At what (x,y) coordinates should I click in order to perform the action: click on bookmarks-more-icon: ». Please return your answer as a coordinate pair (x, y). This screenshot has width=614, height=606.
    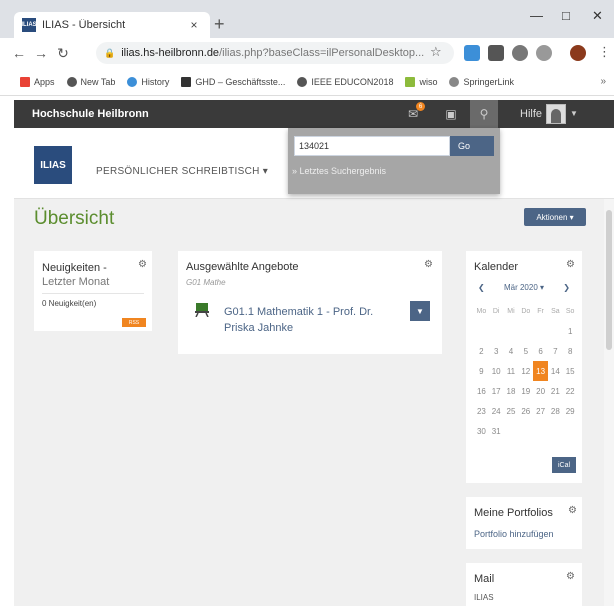
    Looking at the image, I should click on (603, 81).